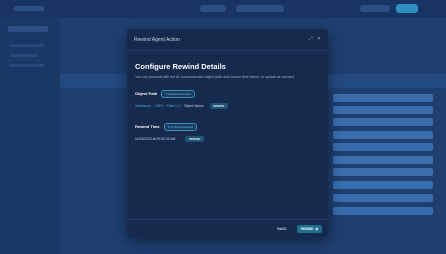 This screenshot has width=446, height=254. What do you see at coordinates (28, 29) in the screenshot?
I see `app-sidebar-header` at bounding box center [28, 29].